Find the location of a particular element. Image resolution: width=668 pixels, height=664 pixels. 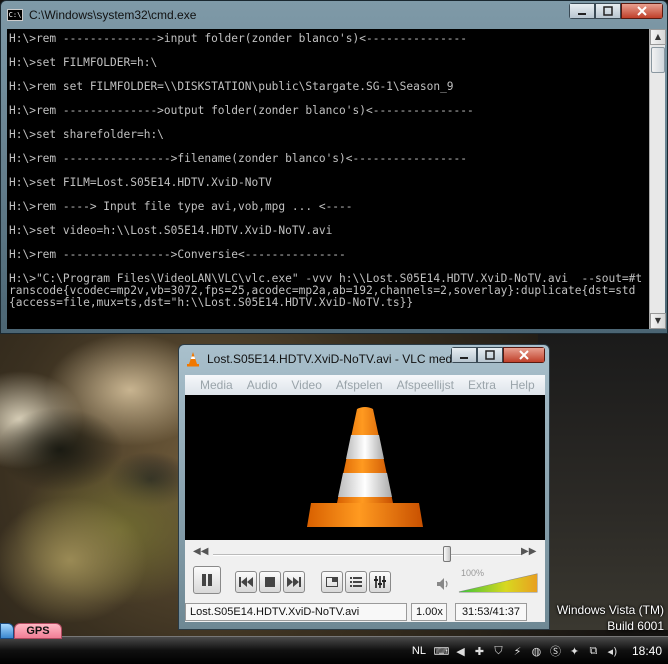

seek-track is located at coordinates (367, 555).